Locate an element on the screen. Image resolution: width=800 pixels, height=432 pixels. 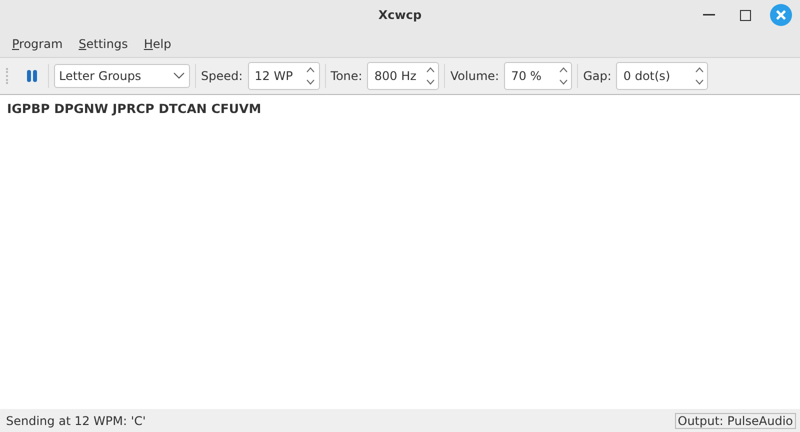
close-button is located at coordinates (781, 15).